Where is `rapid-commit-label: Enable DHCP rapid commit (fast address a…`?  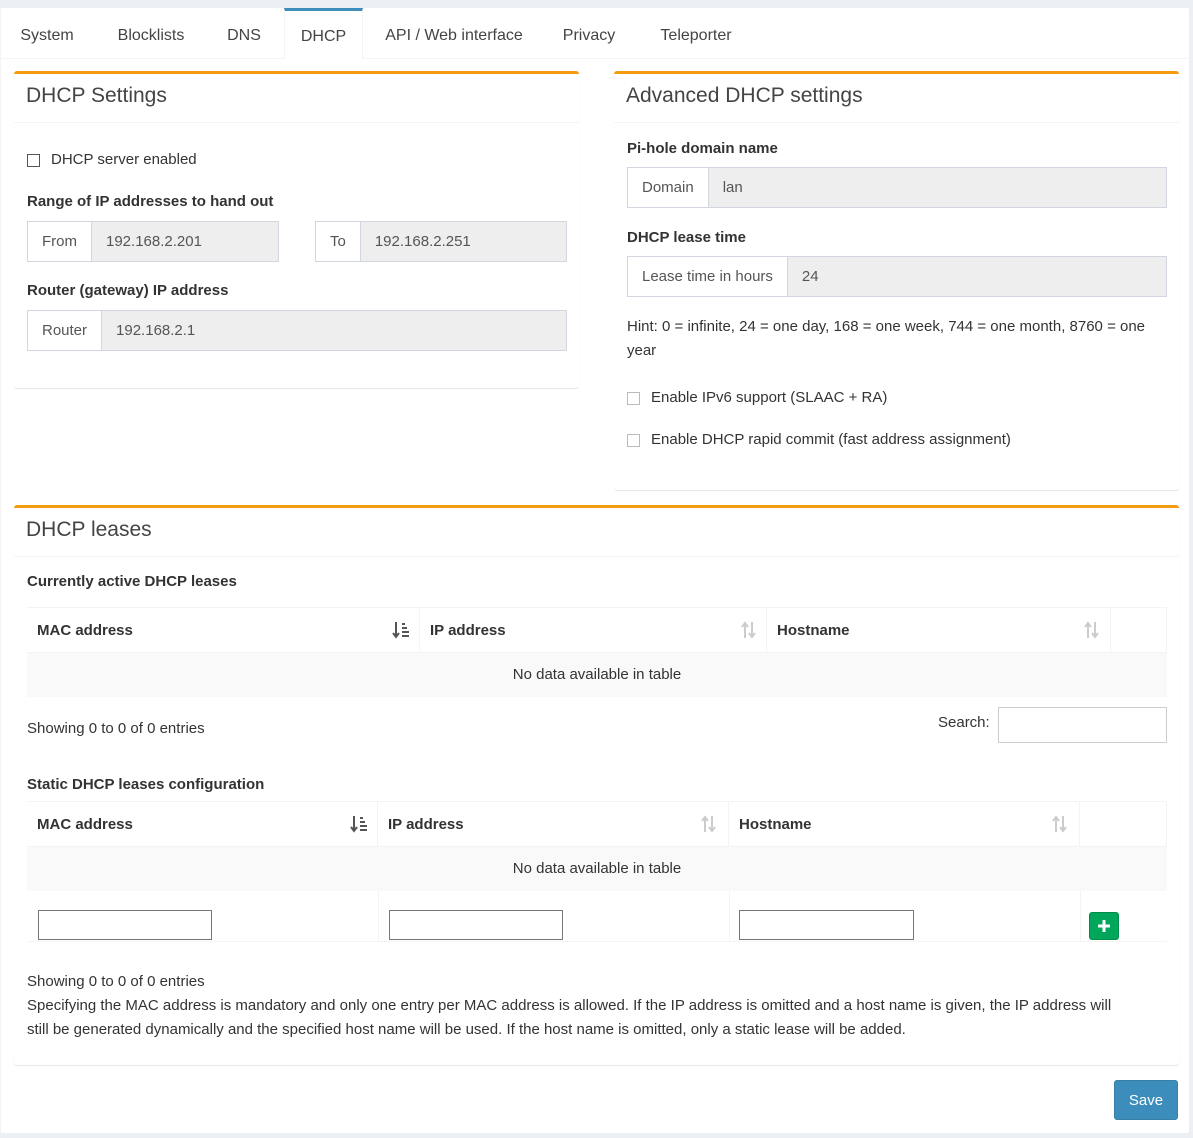
rapid-commit-label: Enable DHCP rapid commit (fast address a… is located at coordinates (831, 439).